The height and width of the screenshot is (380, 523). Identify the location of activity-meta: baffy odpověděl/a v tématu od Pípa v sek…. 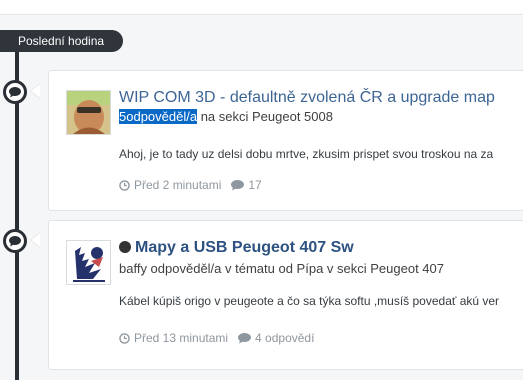
(281, 268).